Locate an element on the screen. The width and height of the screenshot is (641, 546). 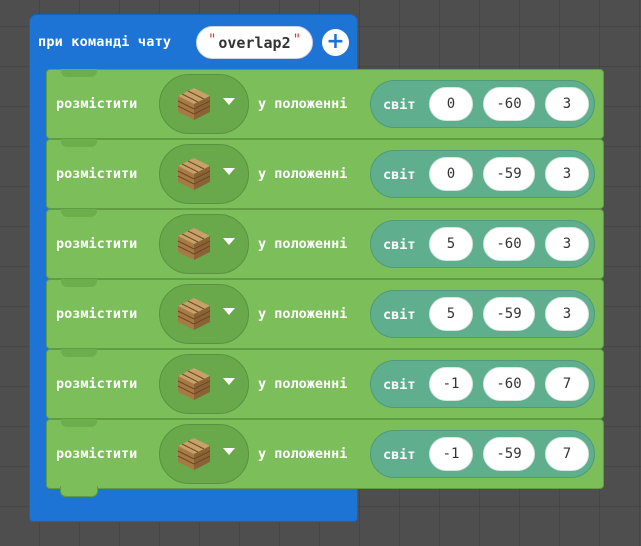
place-block: розмістити у положенні світ 0 -59 3 is located at coordinates (325, 174).